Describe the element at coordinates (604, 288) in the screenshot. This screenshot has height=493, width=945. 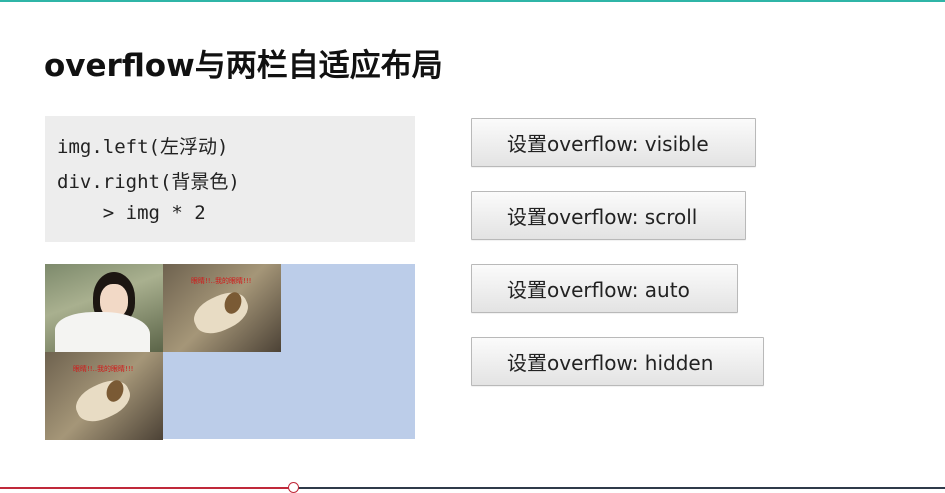
I see `overflow-auto-button: 设置overflow: auto` at that location.